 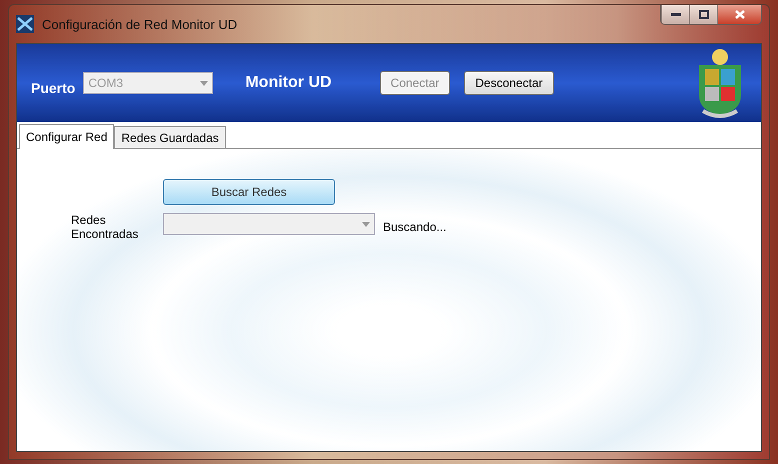 I want to click on search-networks-button: Buscar Redes, so click(x=249, y=192).